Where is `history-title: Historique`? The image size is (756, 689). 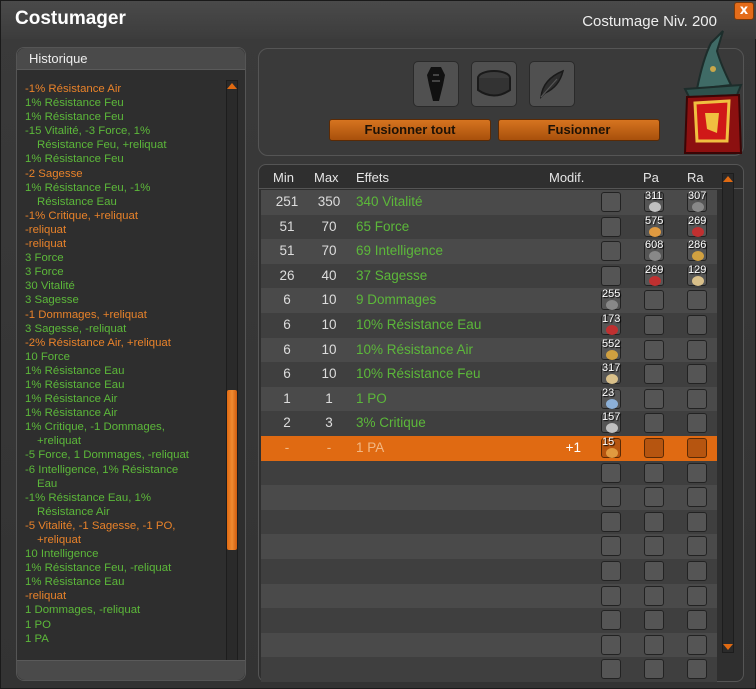 history-title: Historique is located at coordinates (58, 58).